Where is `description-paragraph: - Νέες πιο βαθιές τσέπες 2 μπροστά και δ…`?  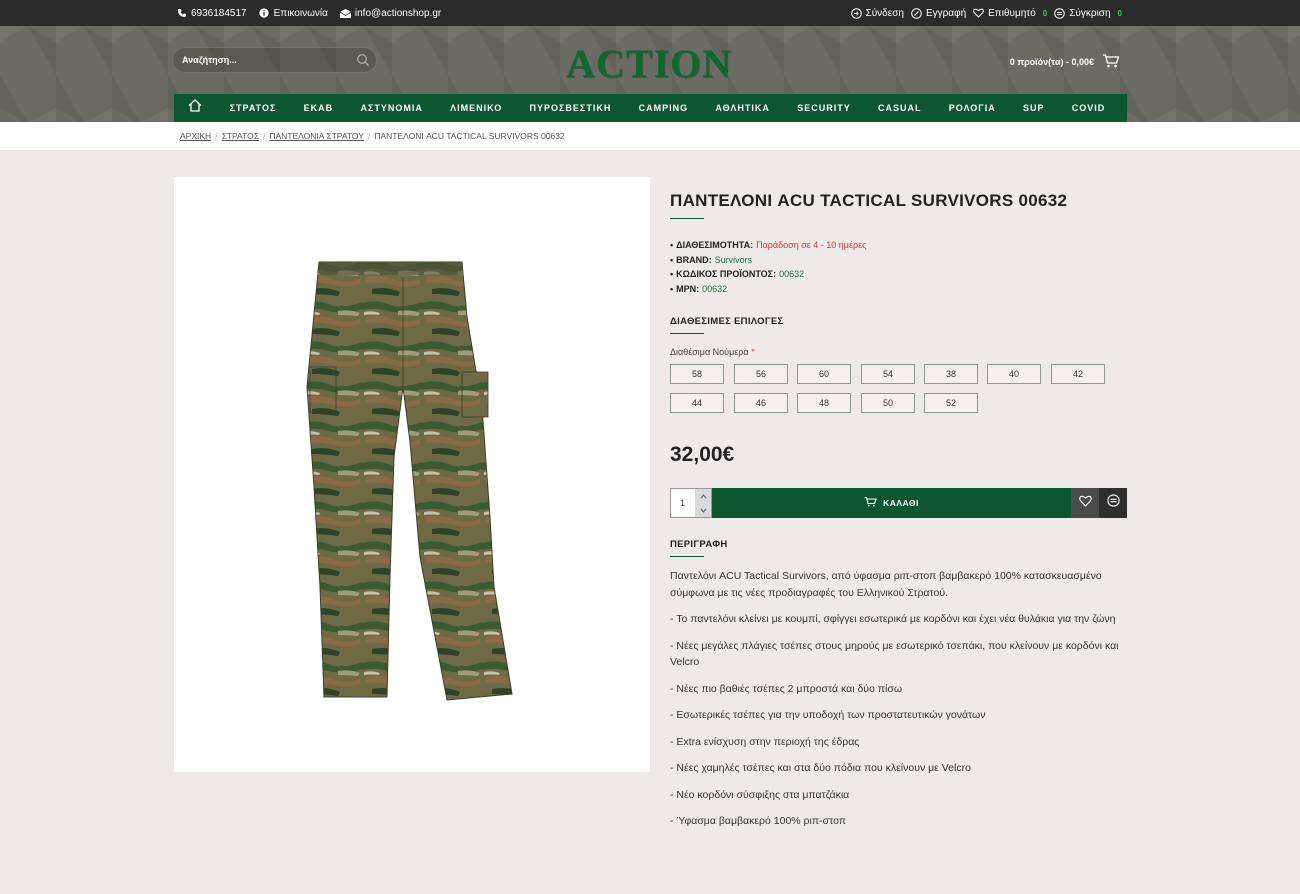
description-paragraph: - Νέες πιο βαθιές τσέπες 2 μπροστά και δ… is located at coordinates (786, 688).